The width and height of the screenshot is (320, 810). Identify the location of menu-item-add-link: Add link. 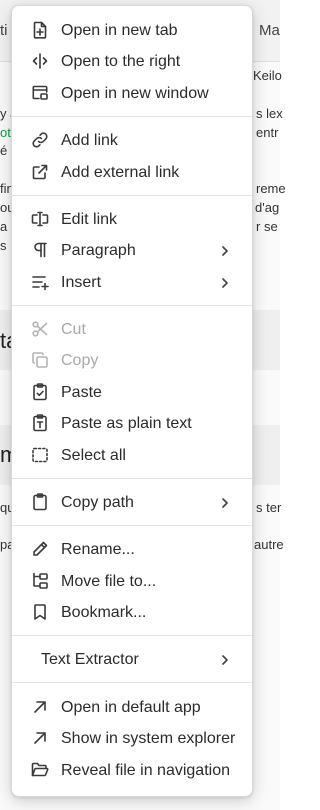
(132, 140).